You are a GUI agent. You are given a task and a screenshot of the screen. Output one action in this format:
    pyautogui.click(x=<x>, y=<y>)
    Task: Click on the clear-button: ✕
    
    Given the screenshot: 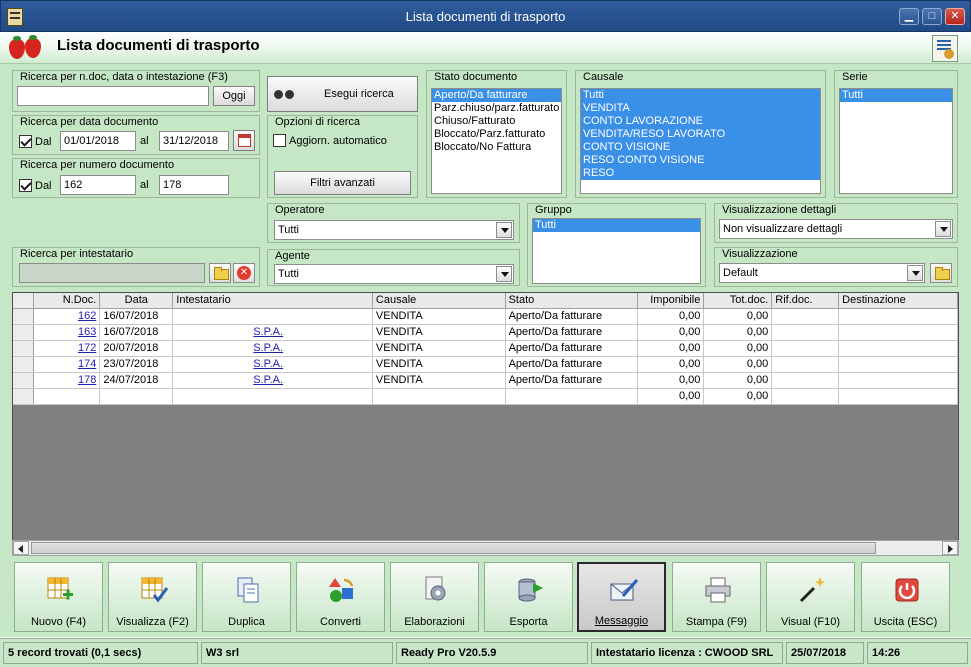 What is the action you would take?
    pyautogui.click(x=244, y=273)
    